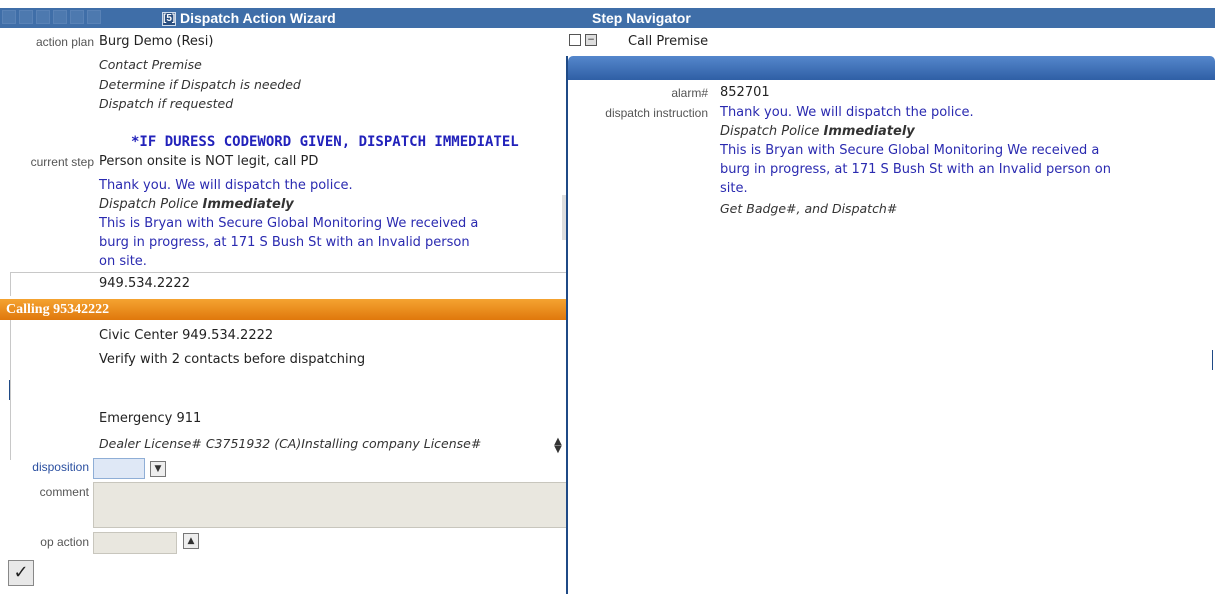  I want to click on collapse-icon: −, so click(591, 40).